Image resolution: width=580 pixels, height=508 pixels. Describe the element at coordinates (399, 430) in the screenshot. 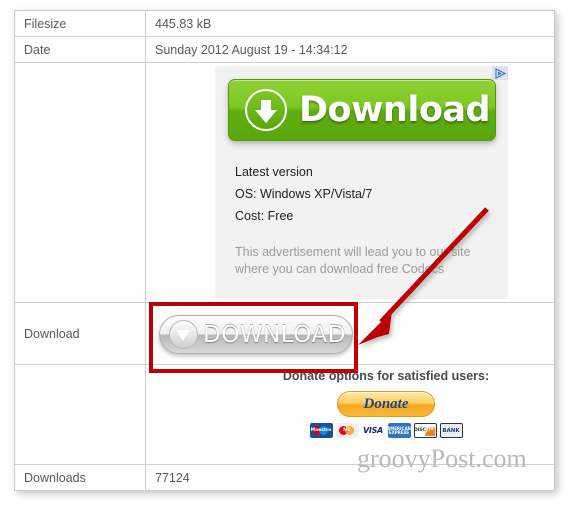

I see `amex-card-icon: AMERICAN EXPRESS` at that location.